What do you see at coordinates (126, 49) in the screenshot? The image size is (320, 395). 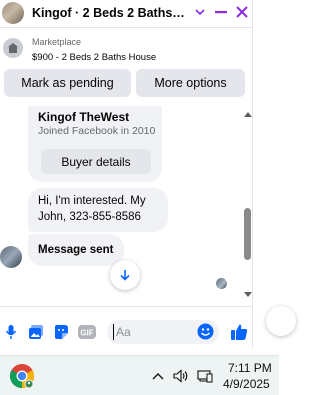 I see `listing-info: Marketplace $900 - 2 Beds 2 Baths House` at bounding box center [126, 49].